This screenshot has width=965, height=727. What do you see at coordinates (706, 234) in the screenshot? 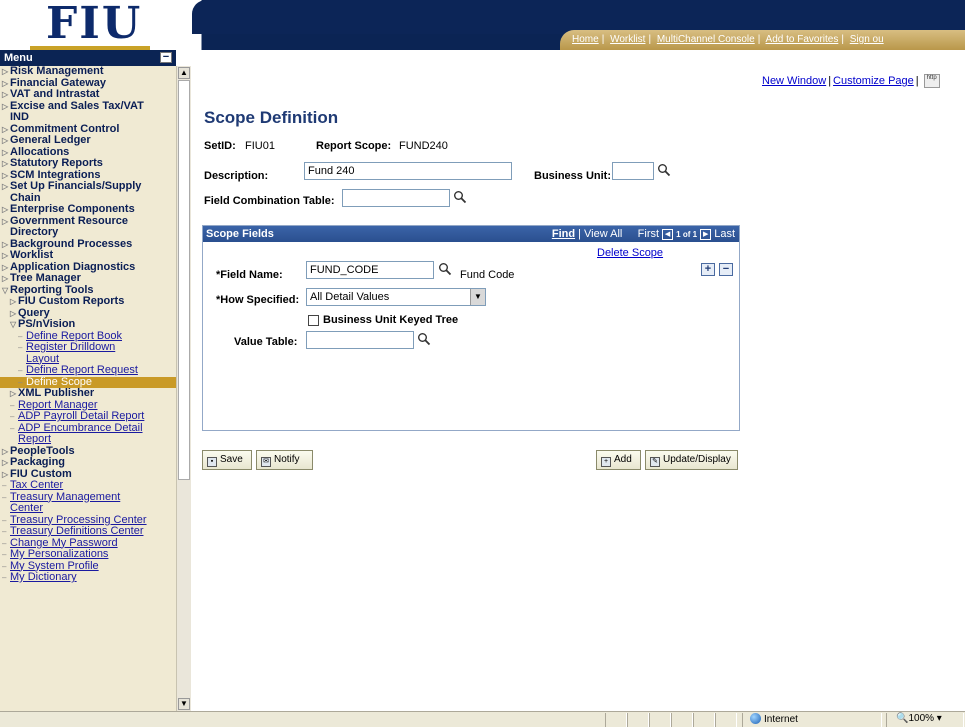
I see `next-icon: ▶` at bounding box center [706, 234].